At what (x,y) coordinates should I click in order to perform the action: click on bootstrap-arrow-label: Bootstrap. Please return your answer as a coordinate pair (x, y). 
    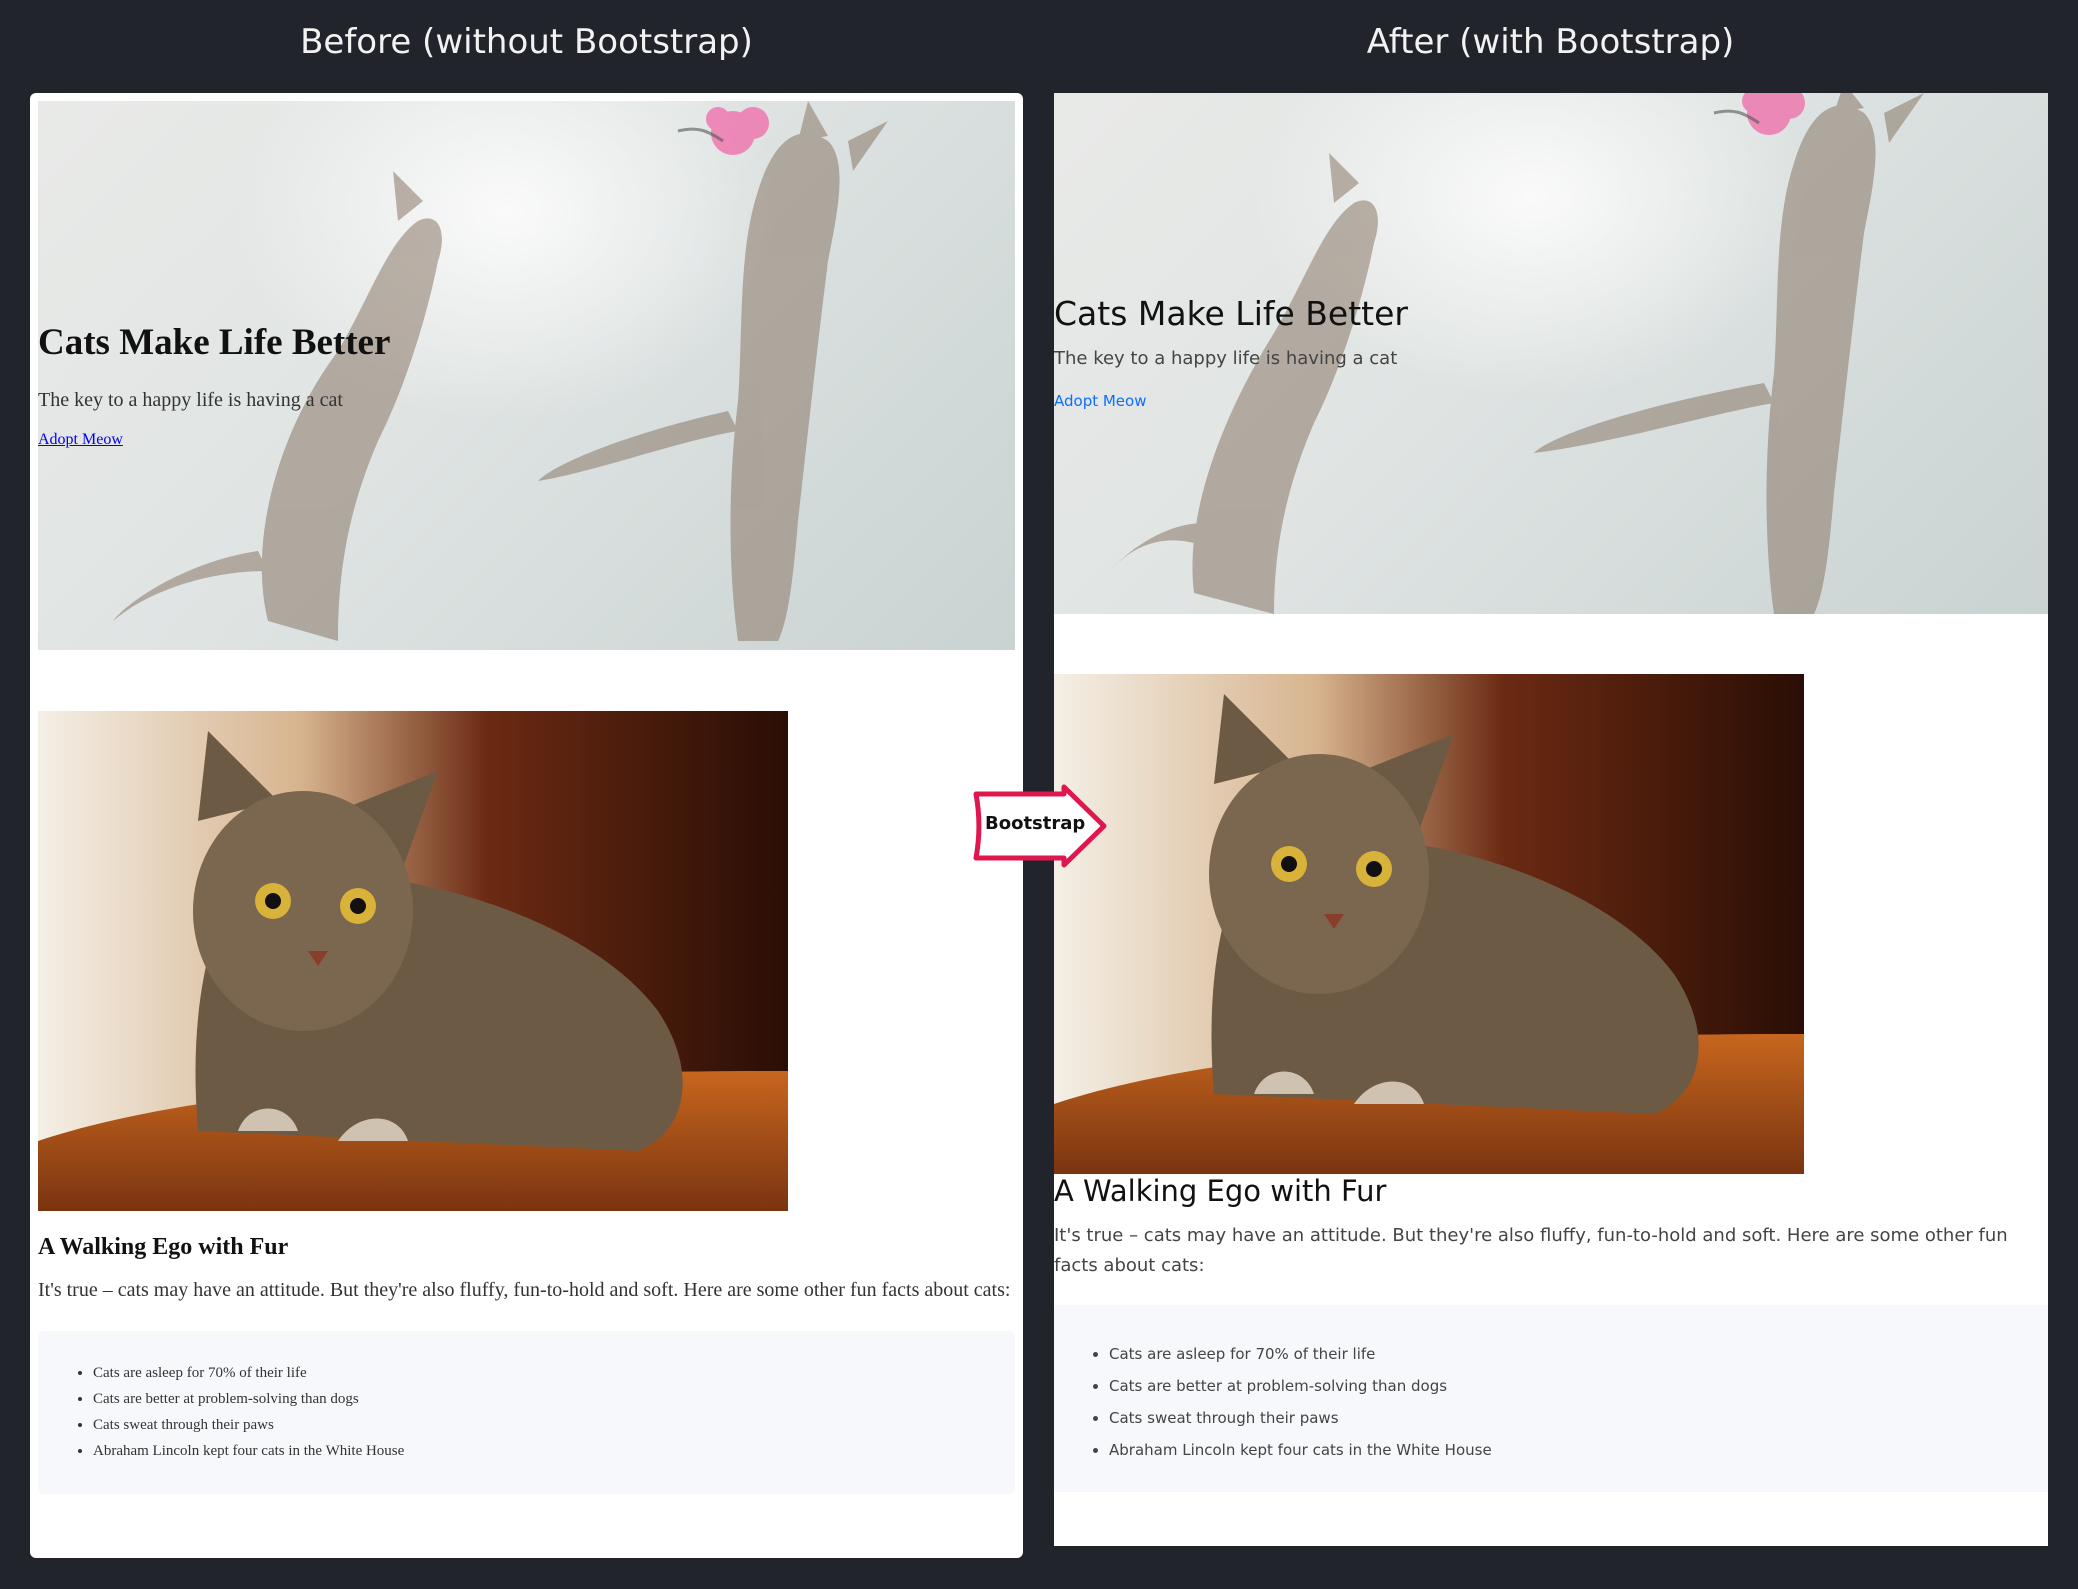
    Looking at the image, I should click on (1035, 823).